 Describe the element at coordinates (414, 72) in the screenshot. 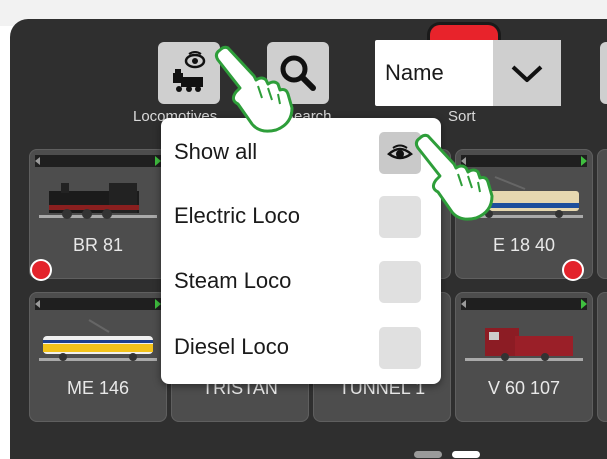

I see `sort-value: Name` at that location.